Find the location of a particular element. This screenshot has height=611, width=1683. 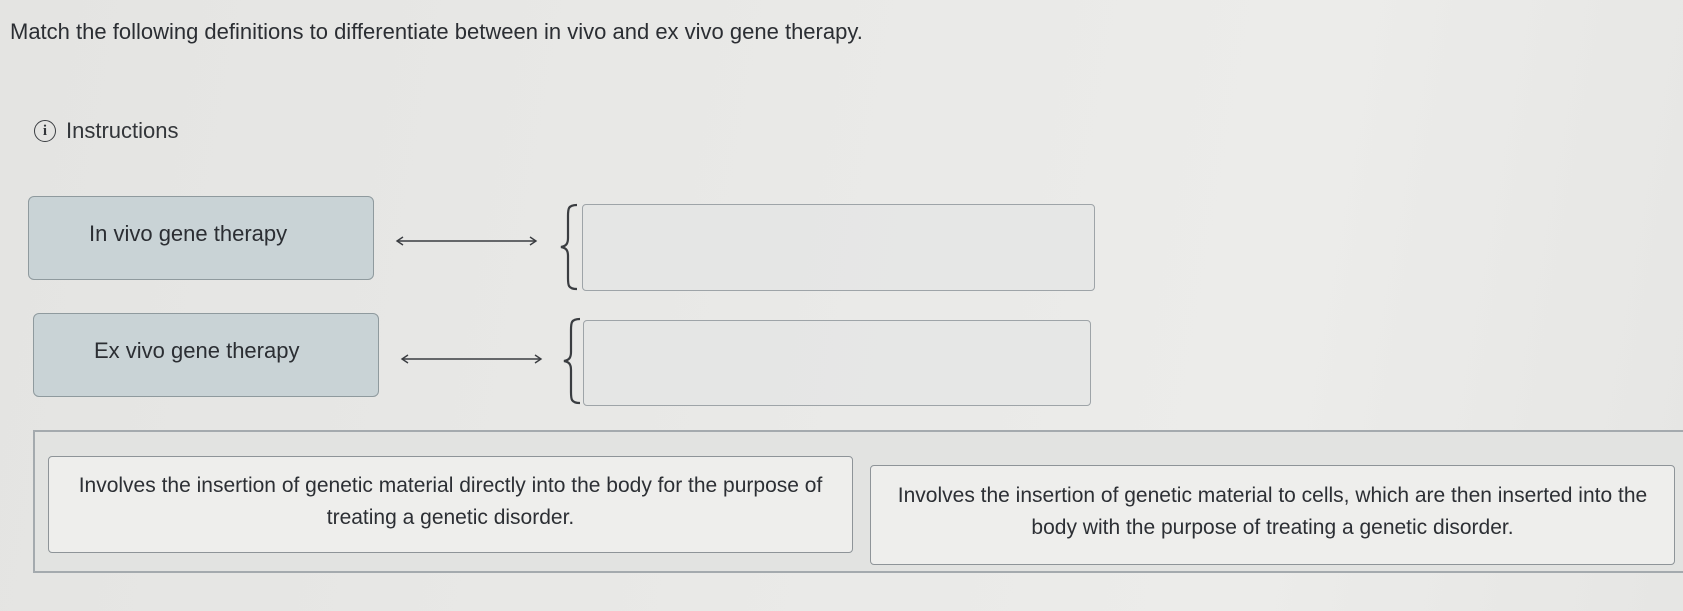

term-in-vivo: In vivo gene therapy is located at coordinates (201, 238).